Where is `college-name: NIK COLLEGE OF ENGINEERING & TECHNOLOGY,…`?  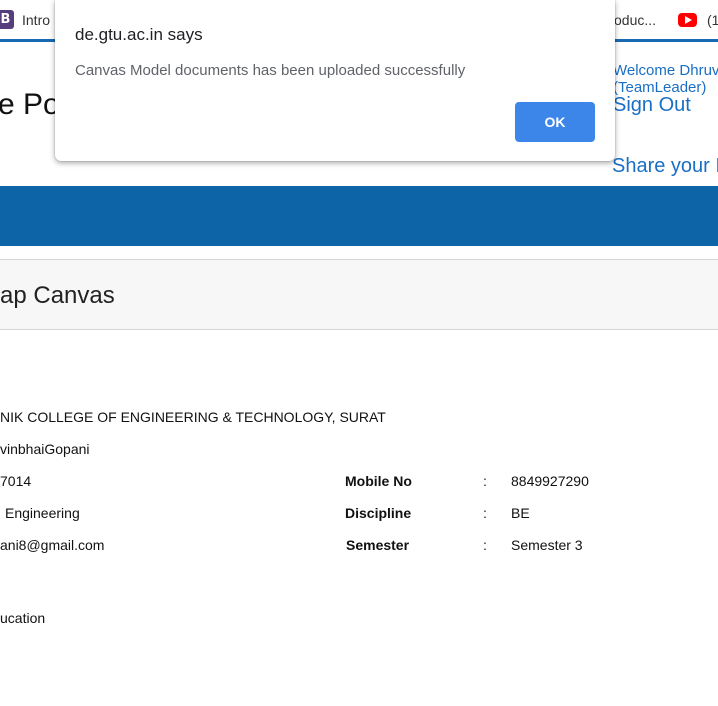 college-name: NIK COLLEGE OF ENGINEERING & TECHNOLOGY,… is located at coordinates (193, 417).